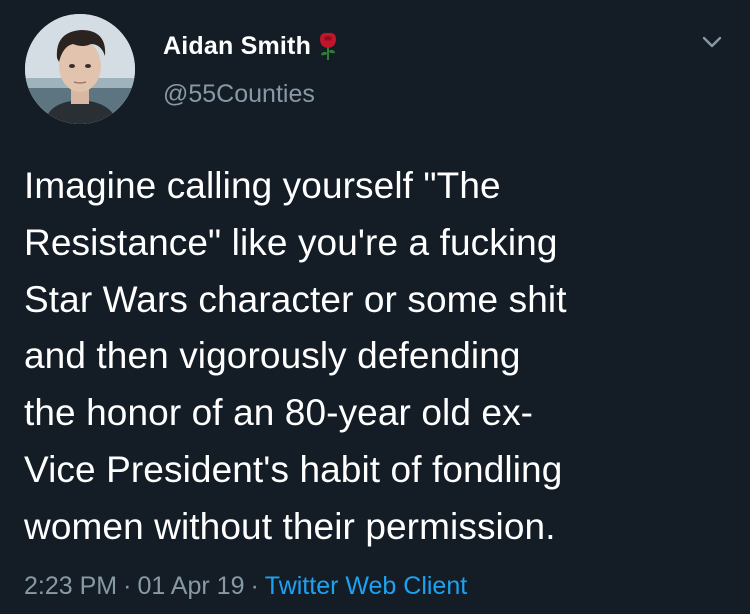  What do you see at coordinates (328, 46) in the screenshot?
I see `rose-icon` at bounding box center [328, 46].